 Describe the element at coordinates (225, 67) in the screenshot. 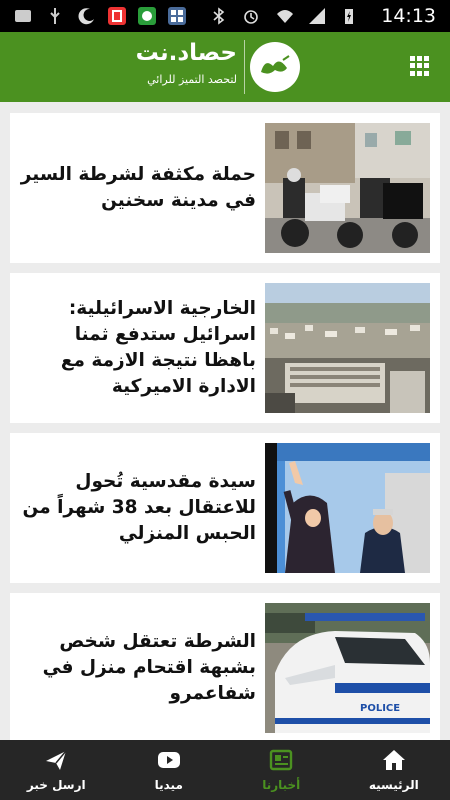

I see `app-header: حصاد.نت لتحصد التميز للرائي` at that location.